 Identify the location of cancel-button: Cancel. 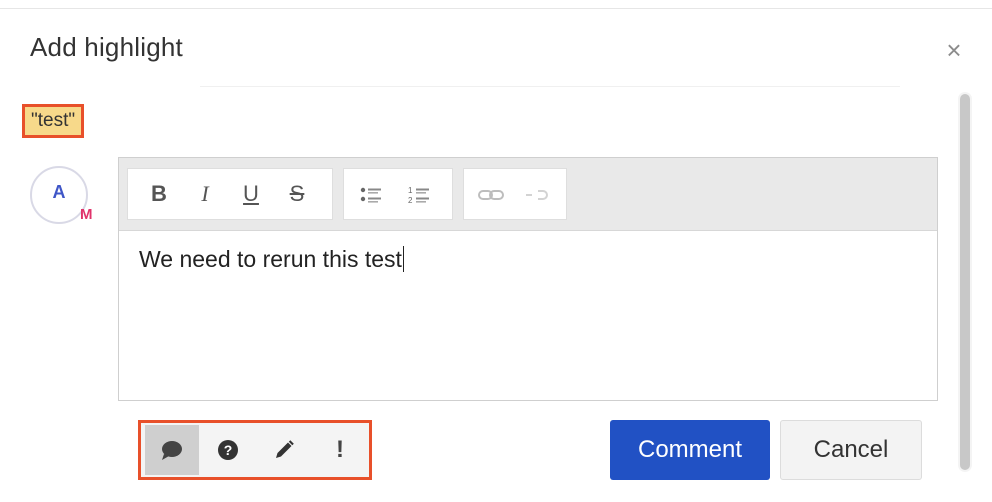
(851, 450).